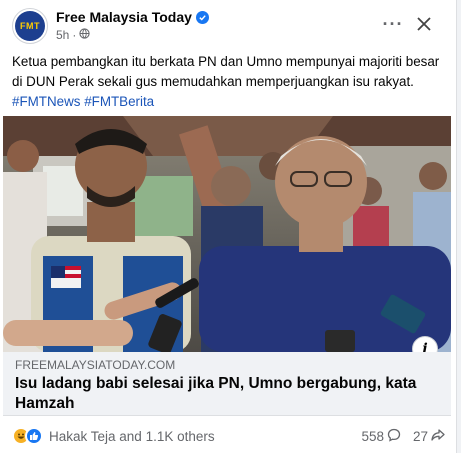 The height and width of the screenshot is (453, 461). Describe the element at coordinates (119, 101) in the screenshot. I see `hashtag-fmtberita: #FMTBerita` at that location.